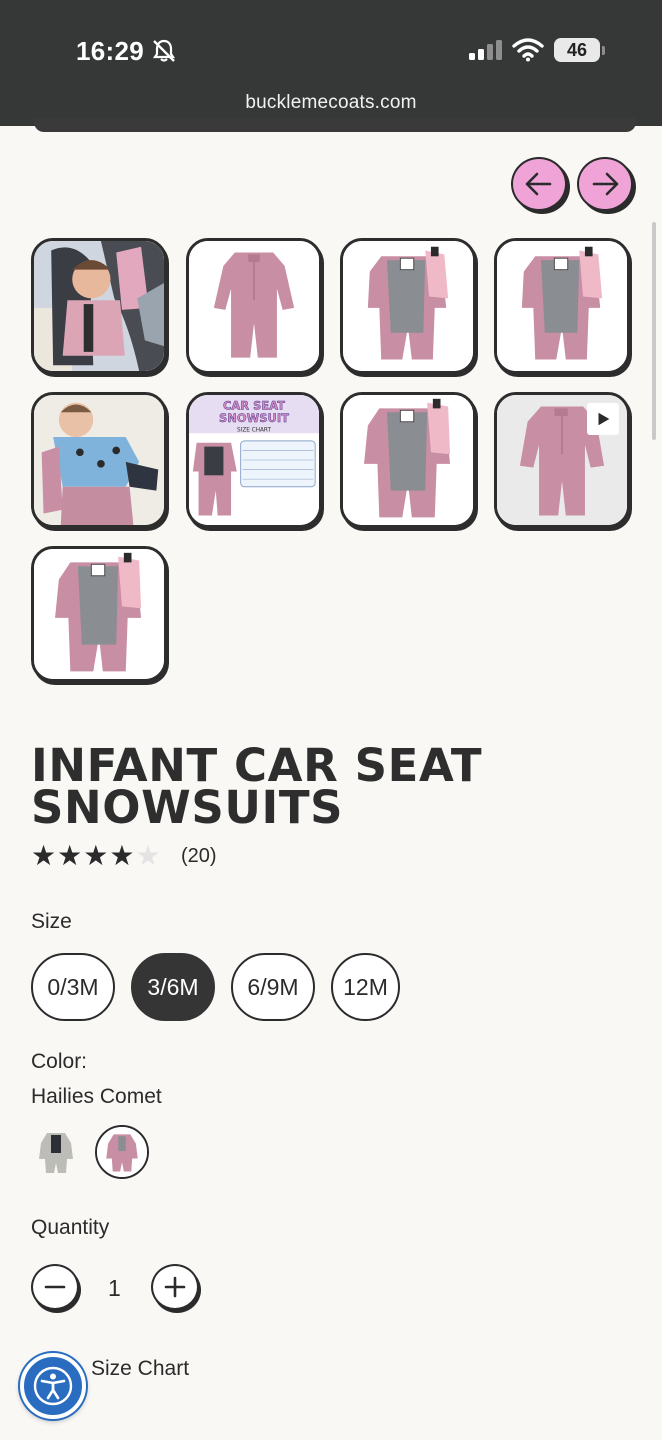 The height and width of the screenshot is (1440, 662). I want to click on rating-stars: ★ ★ ★ ★ ★, so click(96, 856).